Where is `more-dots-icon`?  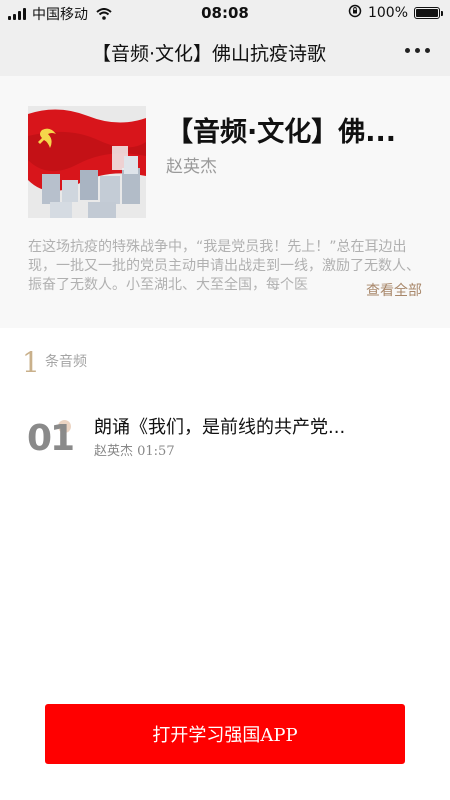
more-dots-icon is located at coordinates (417, 50).